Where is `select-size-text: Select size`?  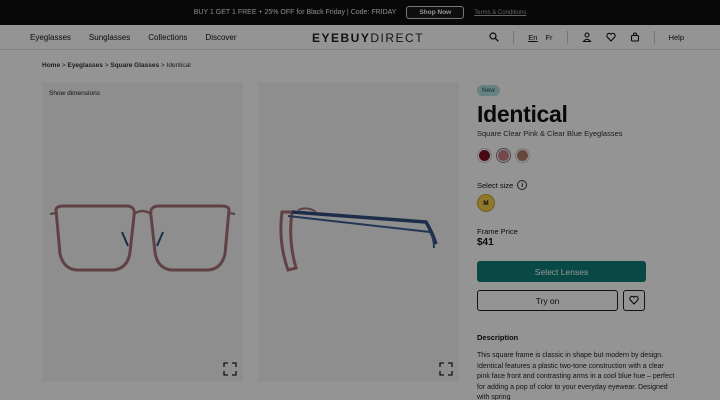 select-size-text: Select size is located at coordinates (495, 185).